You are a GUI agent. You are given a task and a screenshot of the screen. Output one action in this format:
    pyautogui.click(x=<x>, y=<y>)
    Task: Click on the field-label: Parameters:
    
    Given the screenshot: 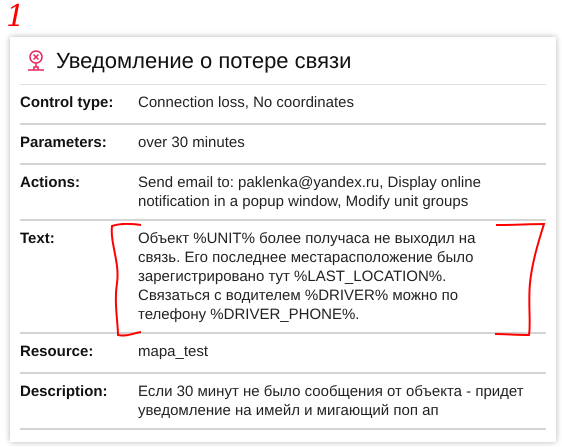 What is the action you would take?
    pyautogui.click(x=64, y=142)
    